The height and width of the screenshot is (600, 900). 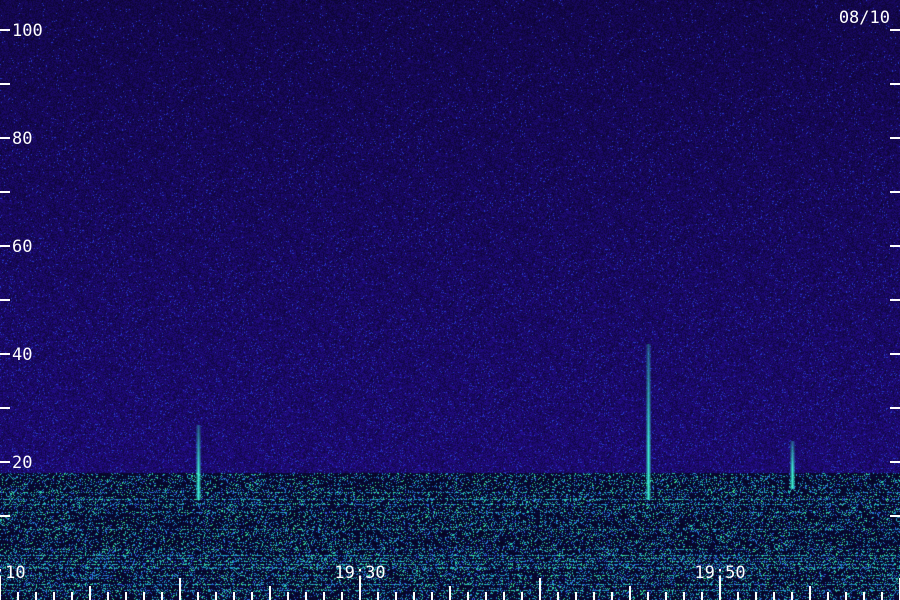 What do you see at coordinates (22, 247) in the screenshot?
I see `y-tick-label: 60` at bounding box center [22, 247].